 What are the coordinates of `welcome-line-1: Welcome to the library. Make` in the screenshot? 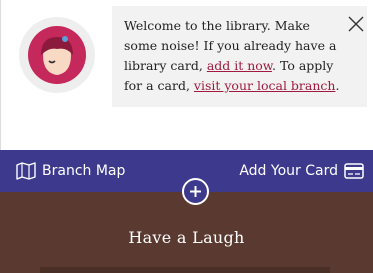 It's located at (217, 25).